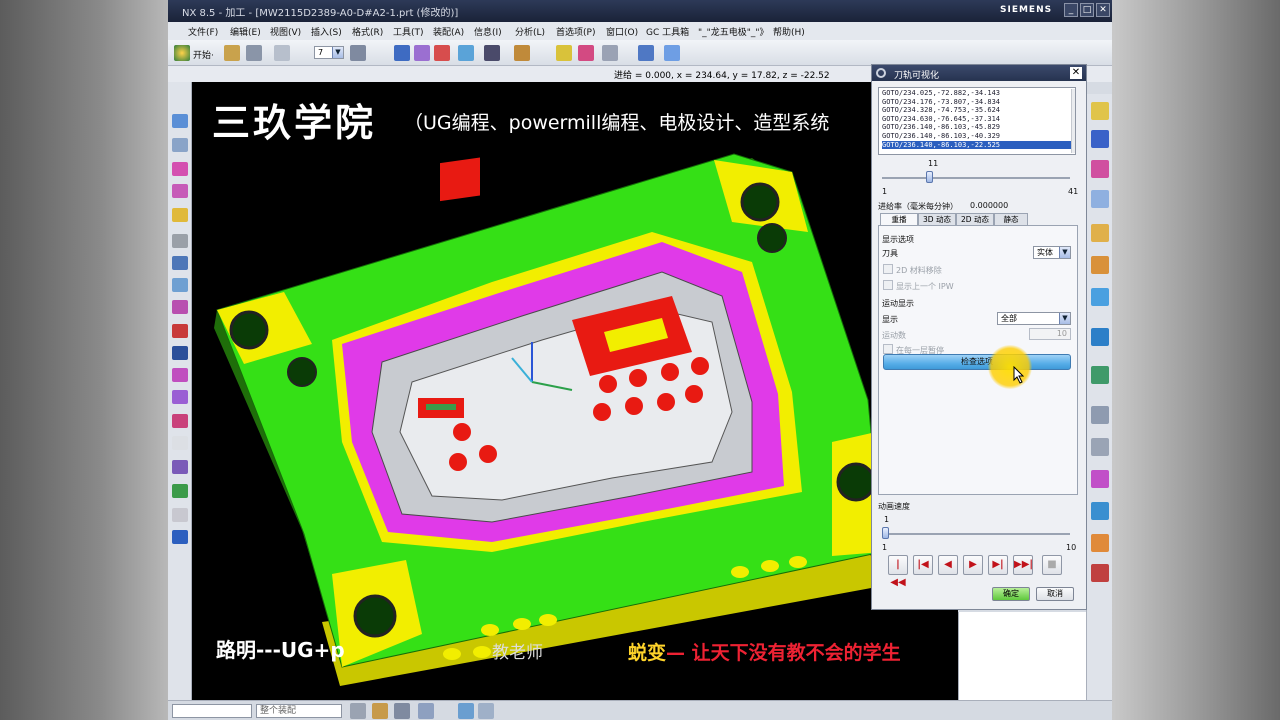  What do you see at coordinates (898, 571) in the screenshot?
I see `rewind-to-start-button: |◀◀` at bounding box center [898, 571].